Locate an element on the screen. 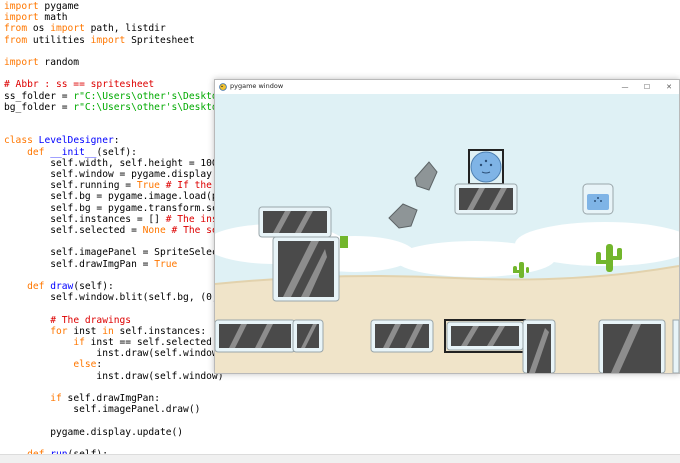  code-token: pygame.display.update() is located at coordinates (94, 432).